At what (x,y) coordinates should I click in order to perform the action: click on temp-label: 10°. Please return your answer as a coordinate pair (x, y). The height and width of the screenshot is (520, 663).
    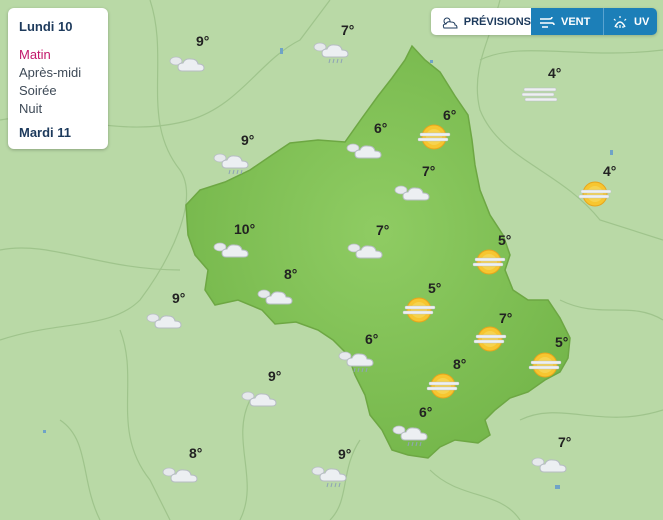
    Looking at the image, I should click on (245, 229).